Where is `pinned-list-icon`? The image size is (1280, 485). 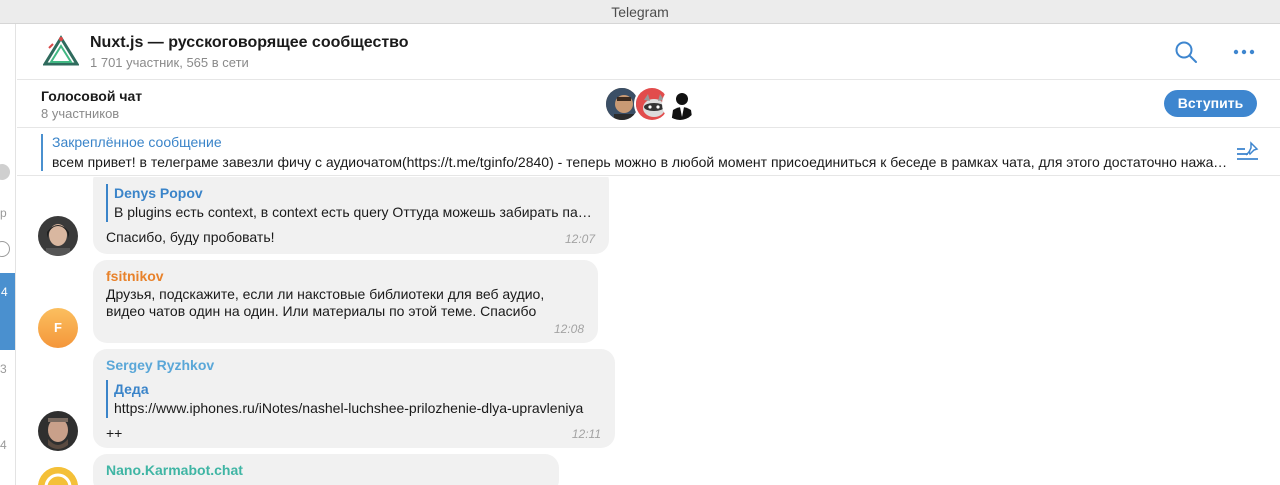
pinned-list-icon is located at coordinates (1248, 152).